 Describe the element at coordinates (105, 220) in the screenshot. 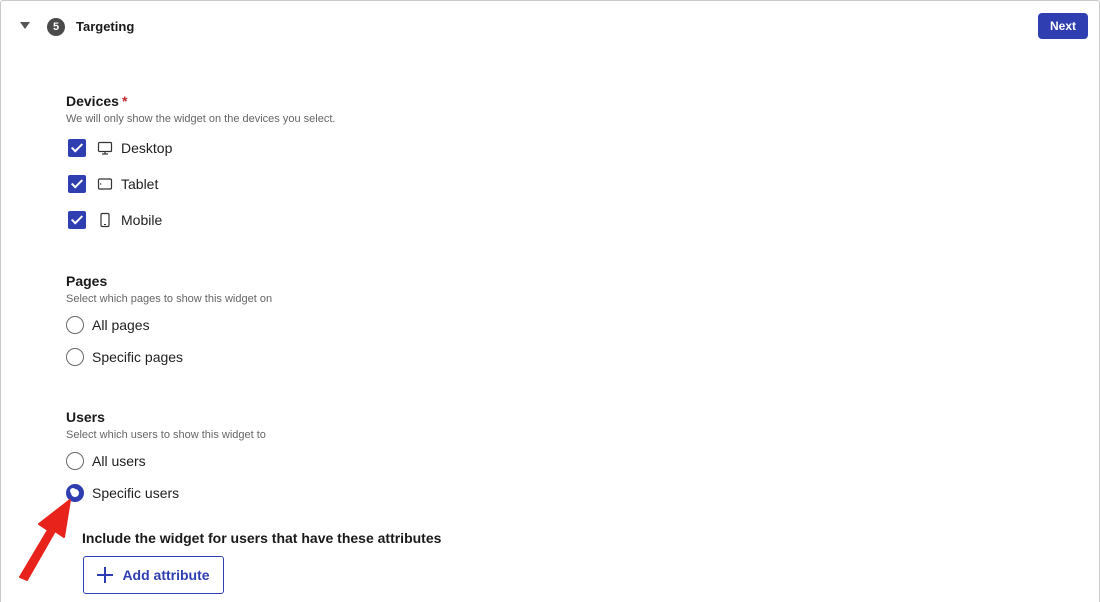

I see `mobile-icon` at that location.